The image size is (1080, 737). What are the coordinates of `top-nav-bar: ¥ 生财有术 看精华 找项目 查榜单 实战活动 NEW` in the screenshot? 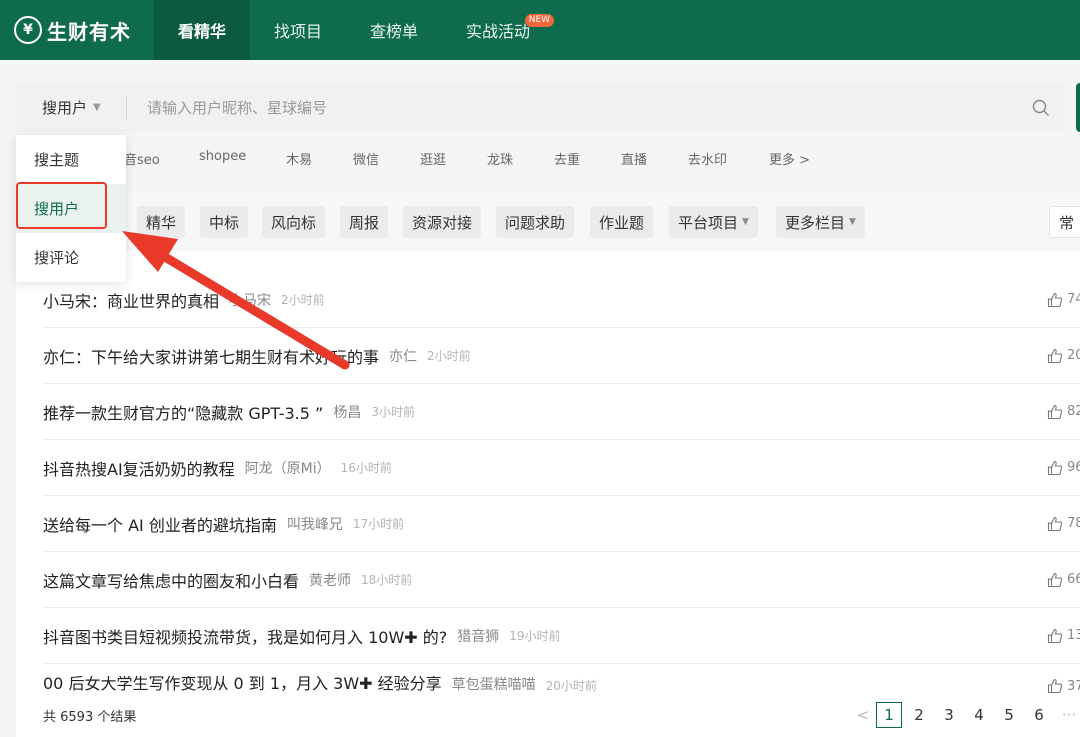 It's located at (540, 30).